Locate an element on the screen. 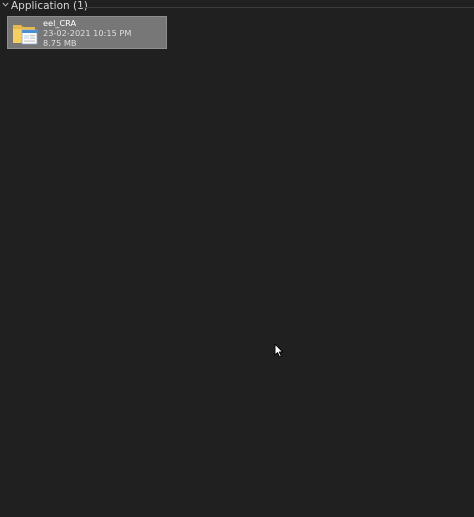 The image size is (474, 517). file-tile-eel-cra: eel_CRA 23-02-2021 10:15 PM 8.75 MB is located at coordinates (87, 32).